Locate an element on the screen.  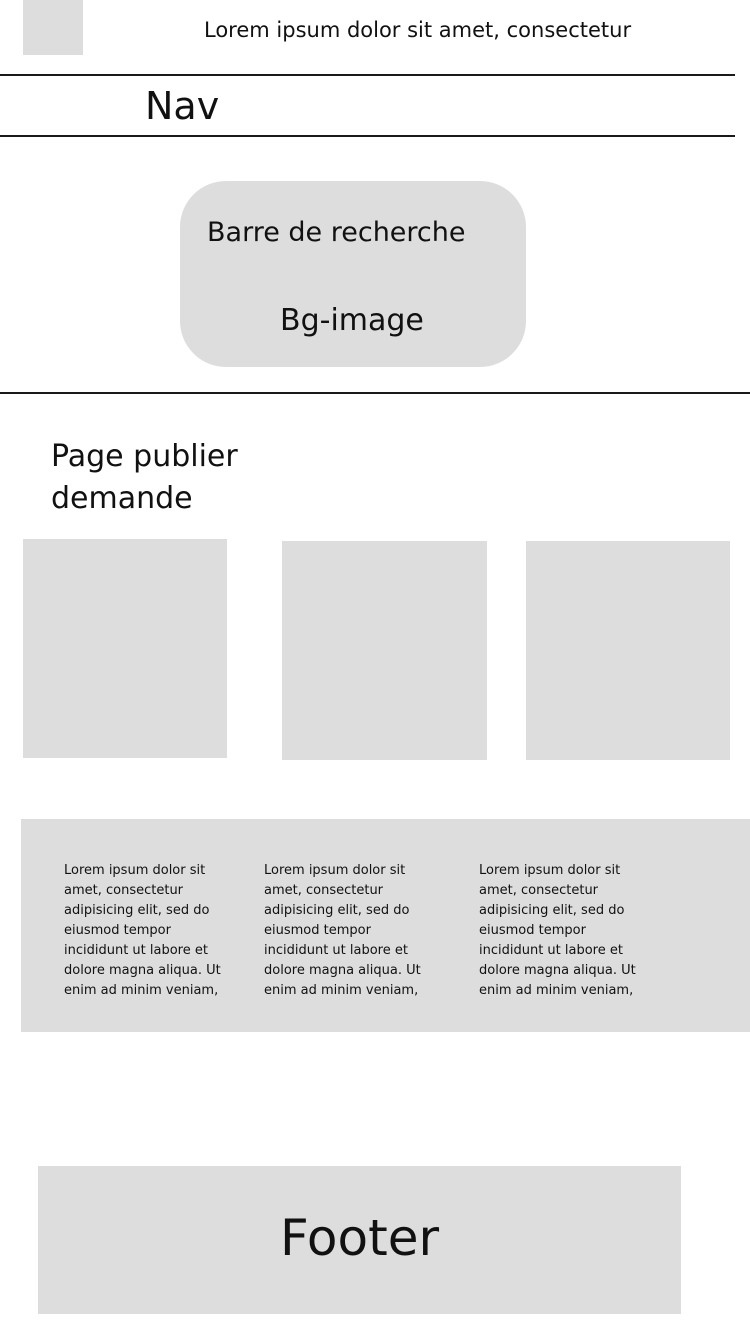
logo-placeholder is located at coordinates (53, 27).